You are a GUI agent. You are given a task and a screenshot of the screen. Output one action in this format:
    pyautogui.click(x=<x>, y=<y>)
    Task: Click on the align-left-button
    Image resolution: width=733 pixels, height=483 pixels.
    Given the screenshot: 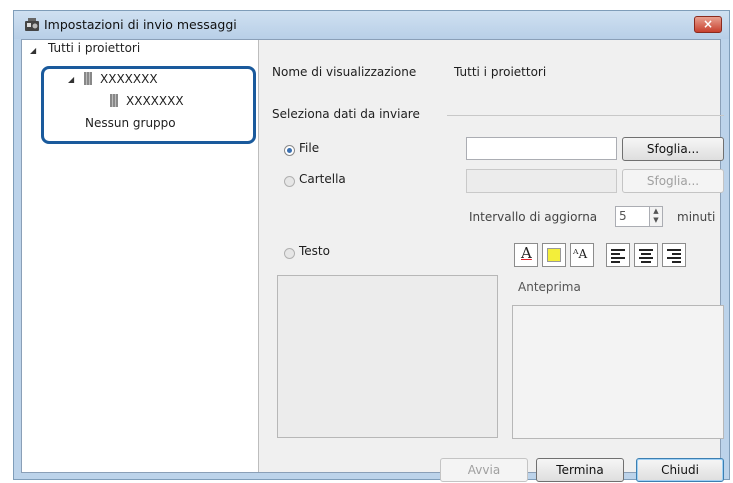 What is the action you would take?
    pyautogui.click(x=618, y=255)
    